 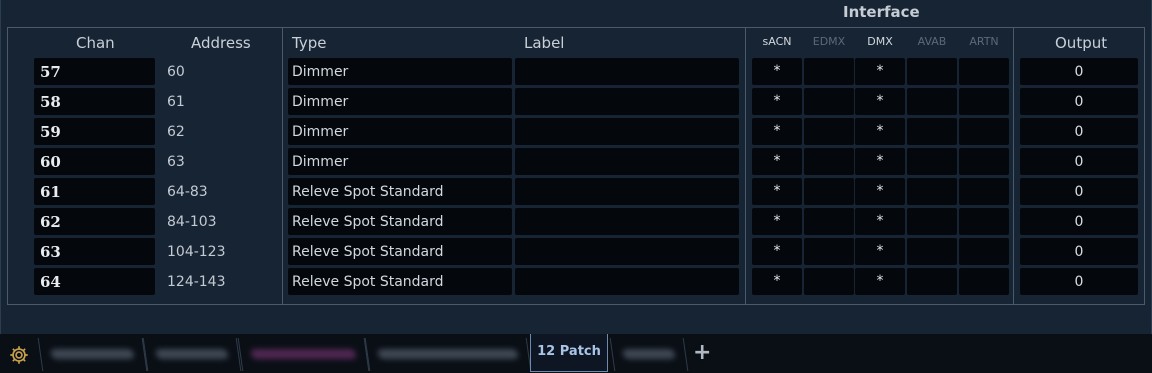 I want to click on address-cell: 62, so click(x=176, y=132).